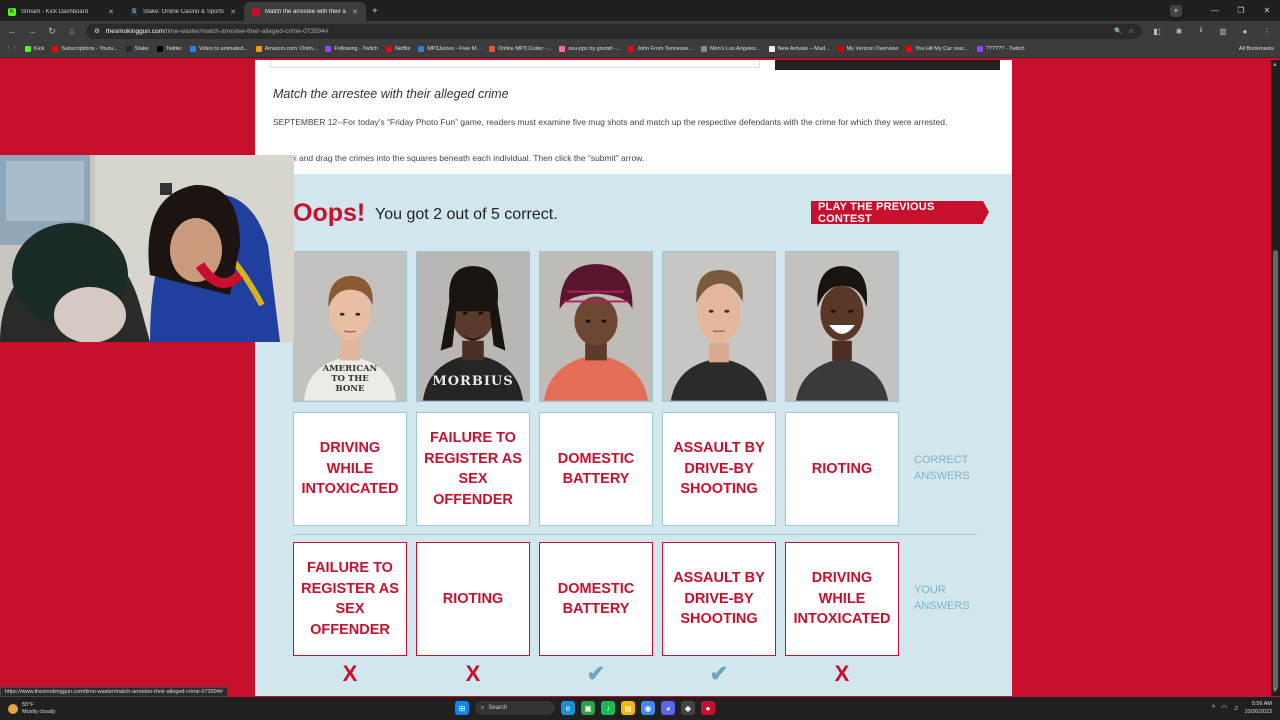  What do you see at coordinates (588, 708) in the screenshot?
I see `store-icon: ▣` at bounding box center [588, 708].